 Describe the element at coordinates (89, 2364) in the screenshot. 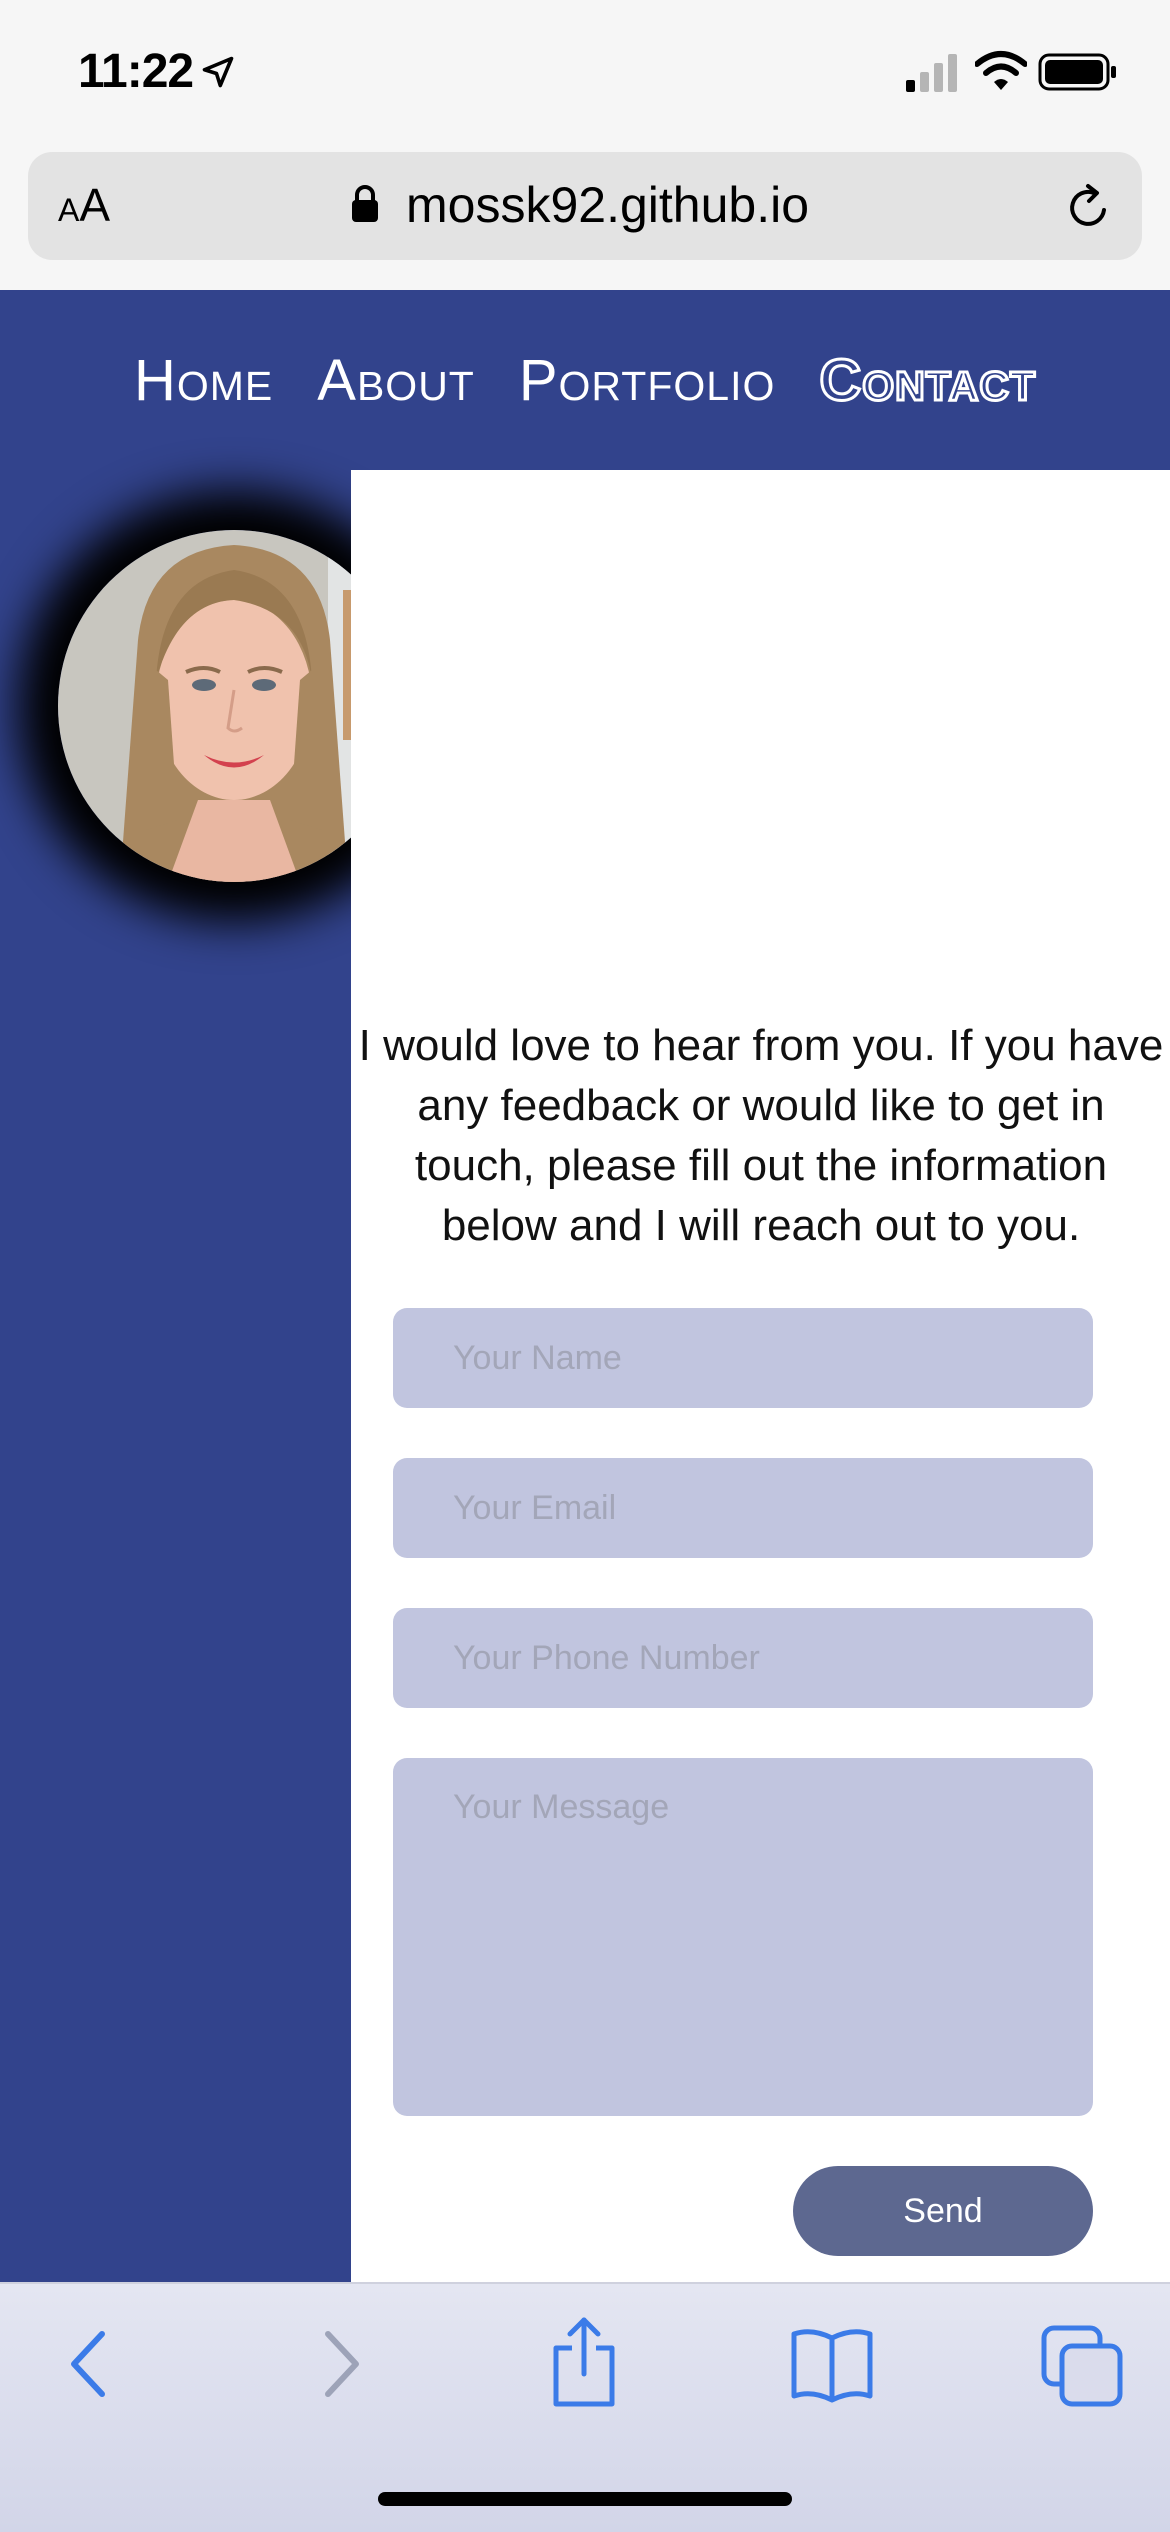

I see `back-icon` at that location.